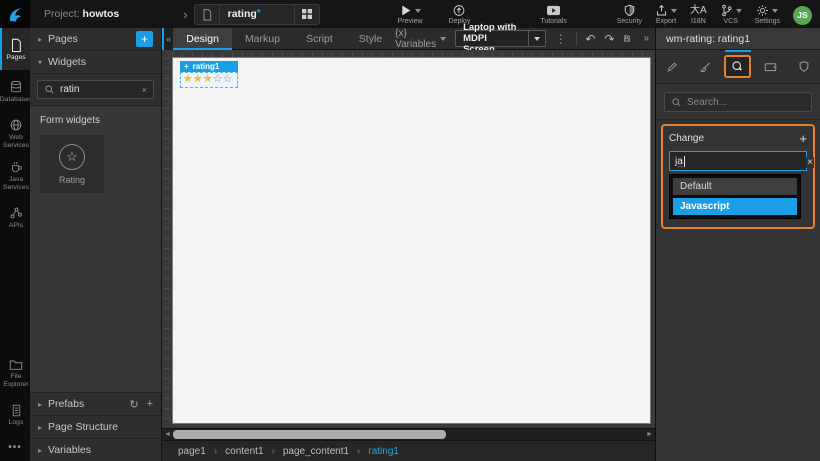 The image size is (820, 461). I want to click on close-suggestions-icon: ×, so click(810, 162).